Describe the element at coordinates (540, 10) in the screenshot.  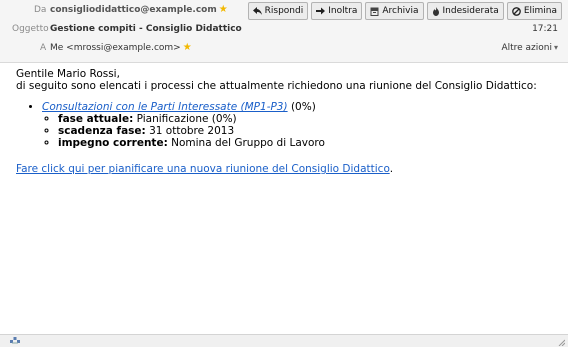
I see `delete-label: Elimina` at that location.